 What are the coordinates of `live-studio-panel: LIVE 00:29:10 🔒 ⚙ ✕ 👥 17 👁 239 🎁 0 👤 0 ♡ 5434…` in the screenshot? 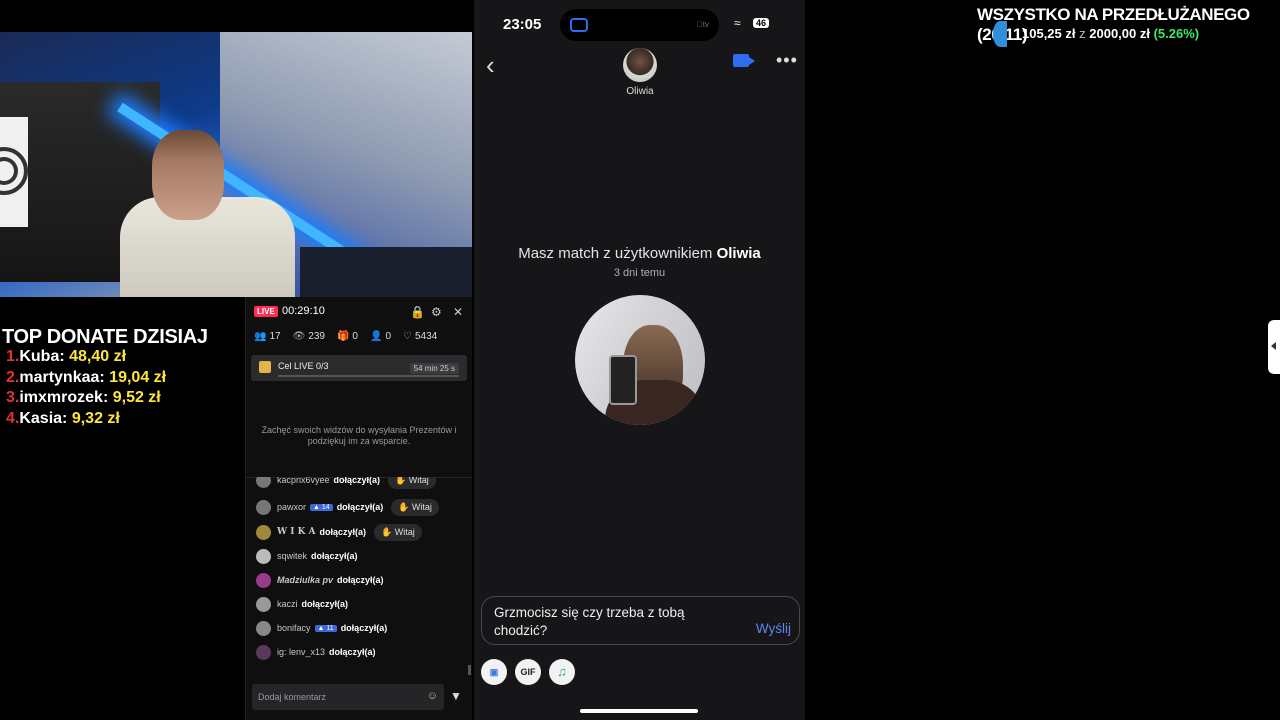 It's located at (358, 508).